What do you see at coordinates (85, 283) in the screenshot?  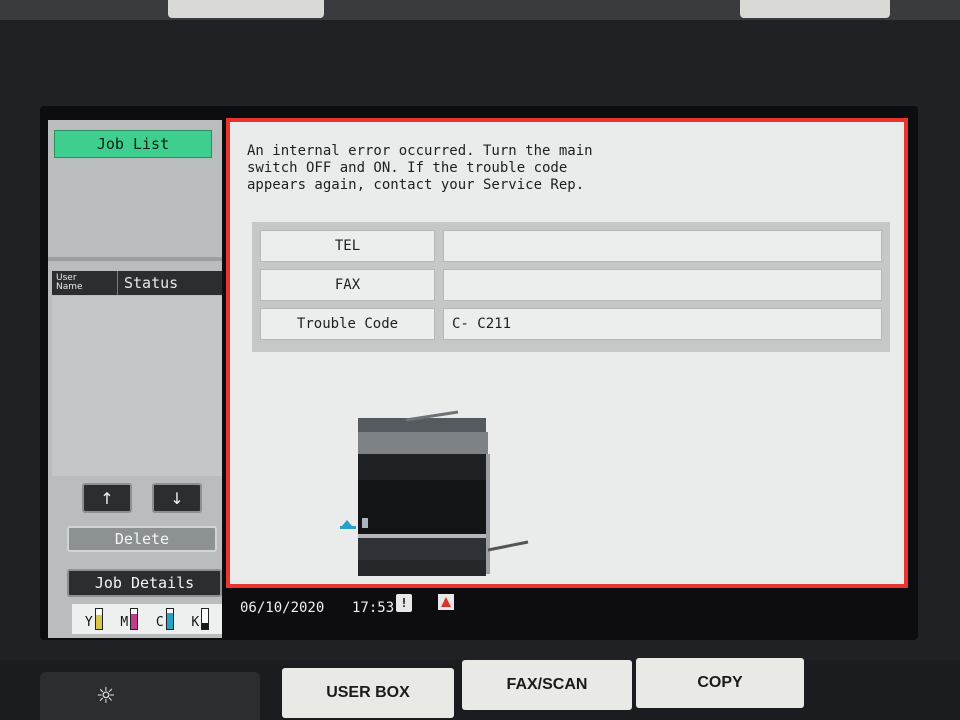 I see `user-name-column-header: User Name` at bounding box center [85, 283].